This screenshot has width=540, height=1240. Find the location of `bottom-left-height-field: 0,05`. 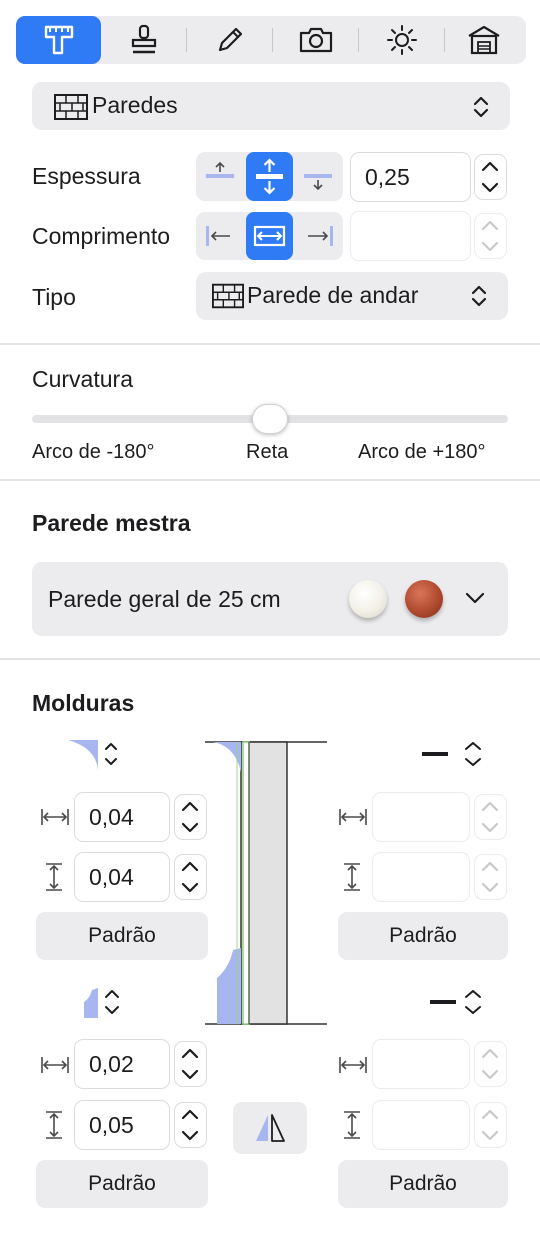

bottom-left-height-field: 0,05 is located at coordinates (122, 1125).